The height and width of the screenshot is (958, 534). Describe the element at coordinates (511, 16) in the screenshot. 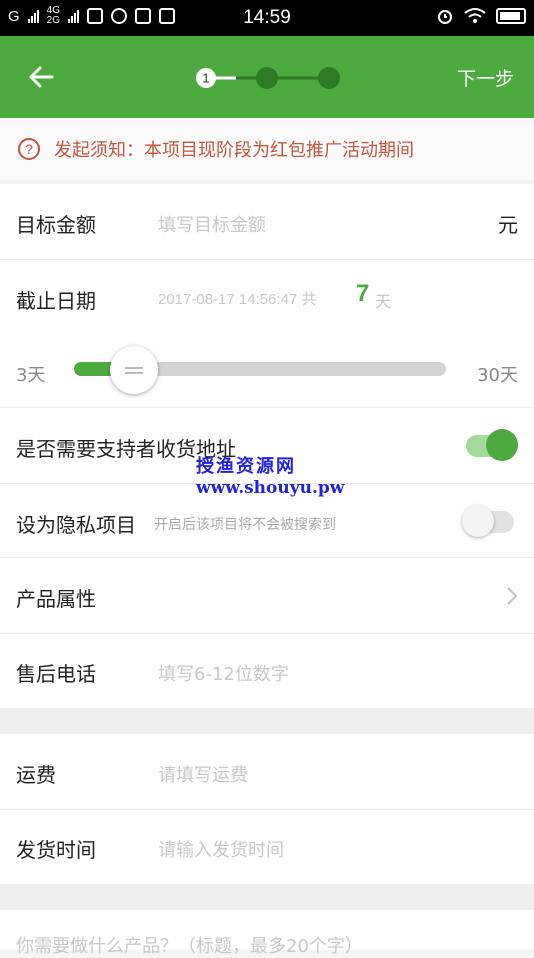

I see `battery-icon` at that location.